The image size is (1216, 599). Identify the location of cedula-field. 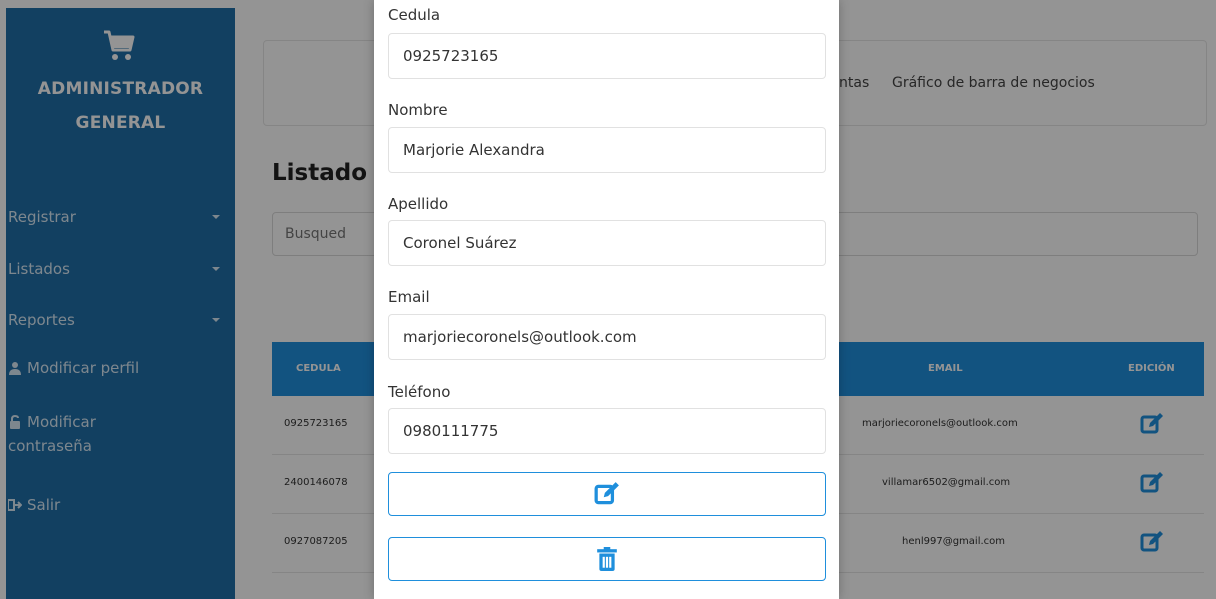
(607, 56).